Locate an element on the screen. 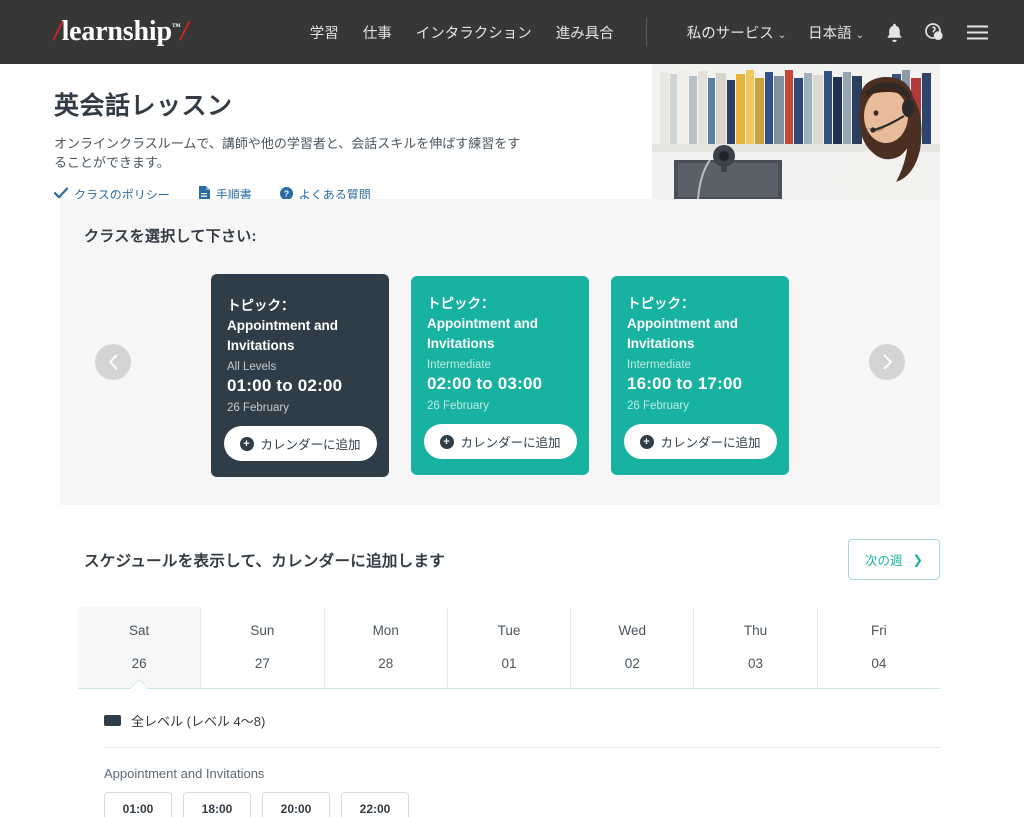  time-slot-grid: 01:00 18:00 20:00 22:00 is located at coordinates (289, 804).